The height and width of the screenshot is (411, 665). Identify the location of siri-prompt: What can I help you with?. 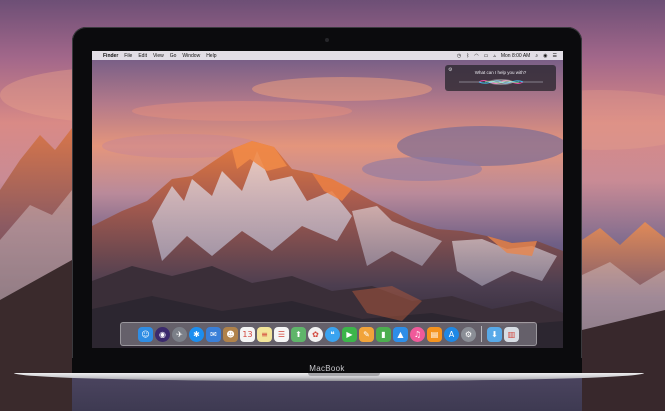
(500, 72).